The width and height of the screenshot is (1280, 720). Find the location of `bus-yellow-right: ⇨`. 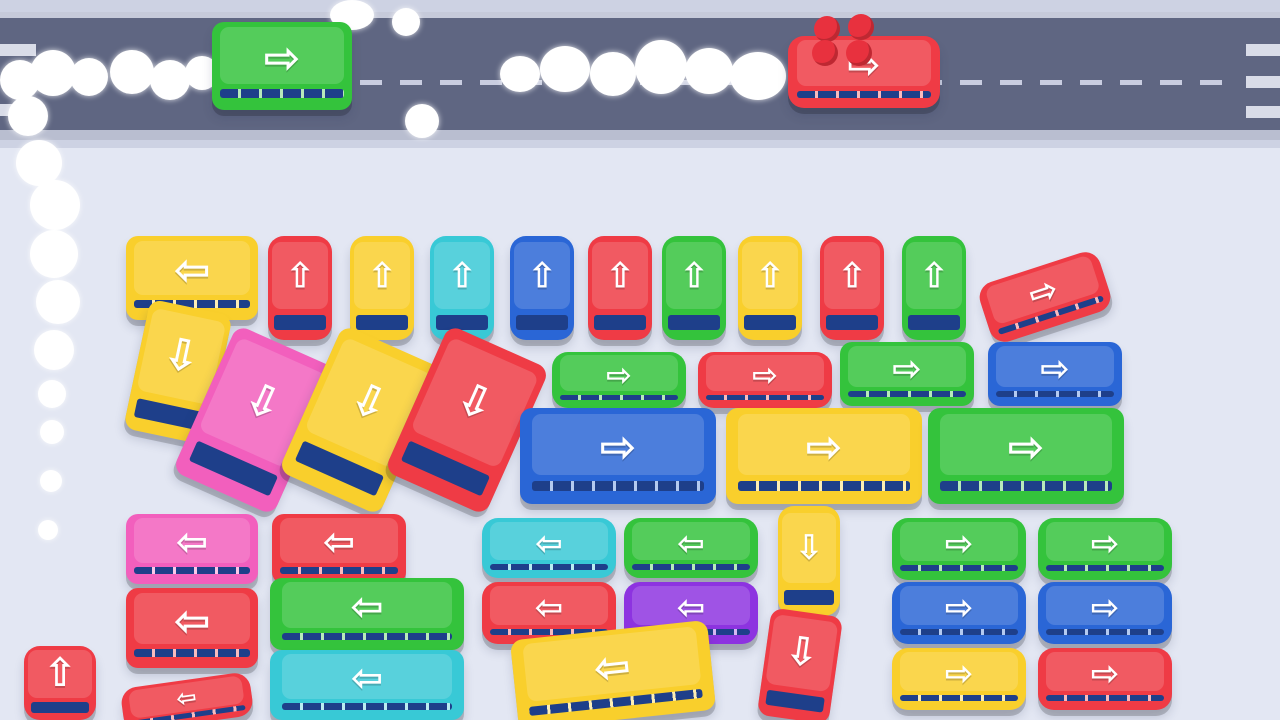

bus-yellow-right: ⇨ is located at coordinates (824, 456).